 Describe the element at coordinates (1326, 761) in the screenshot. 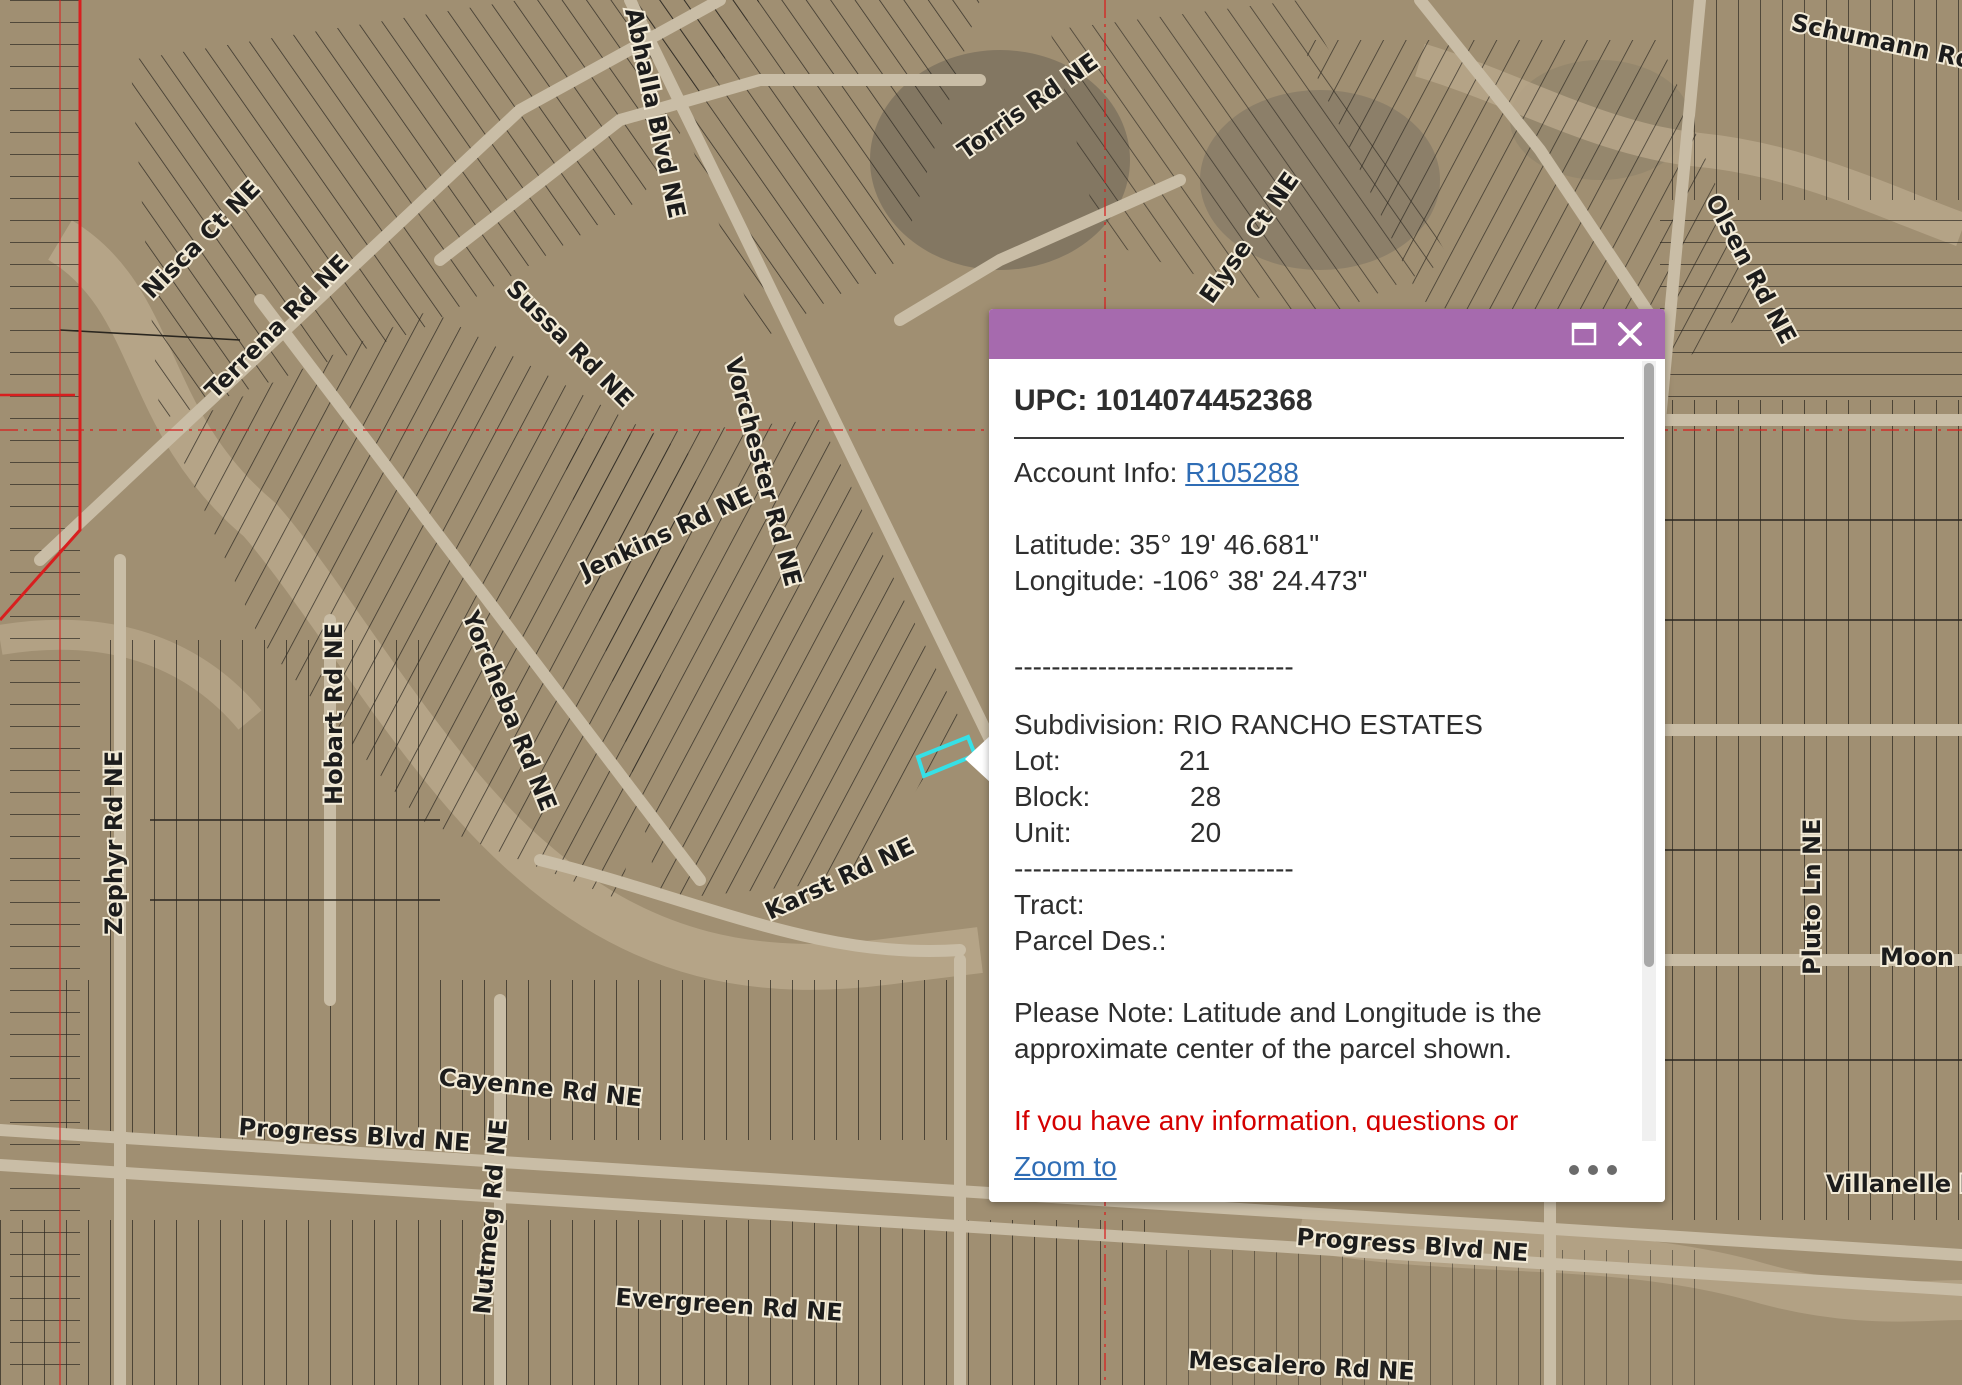

I see `lot-row: Lot: 21` at that location.